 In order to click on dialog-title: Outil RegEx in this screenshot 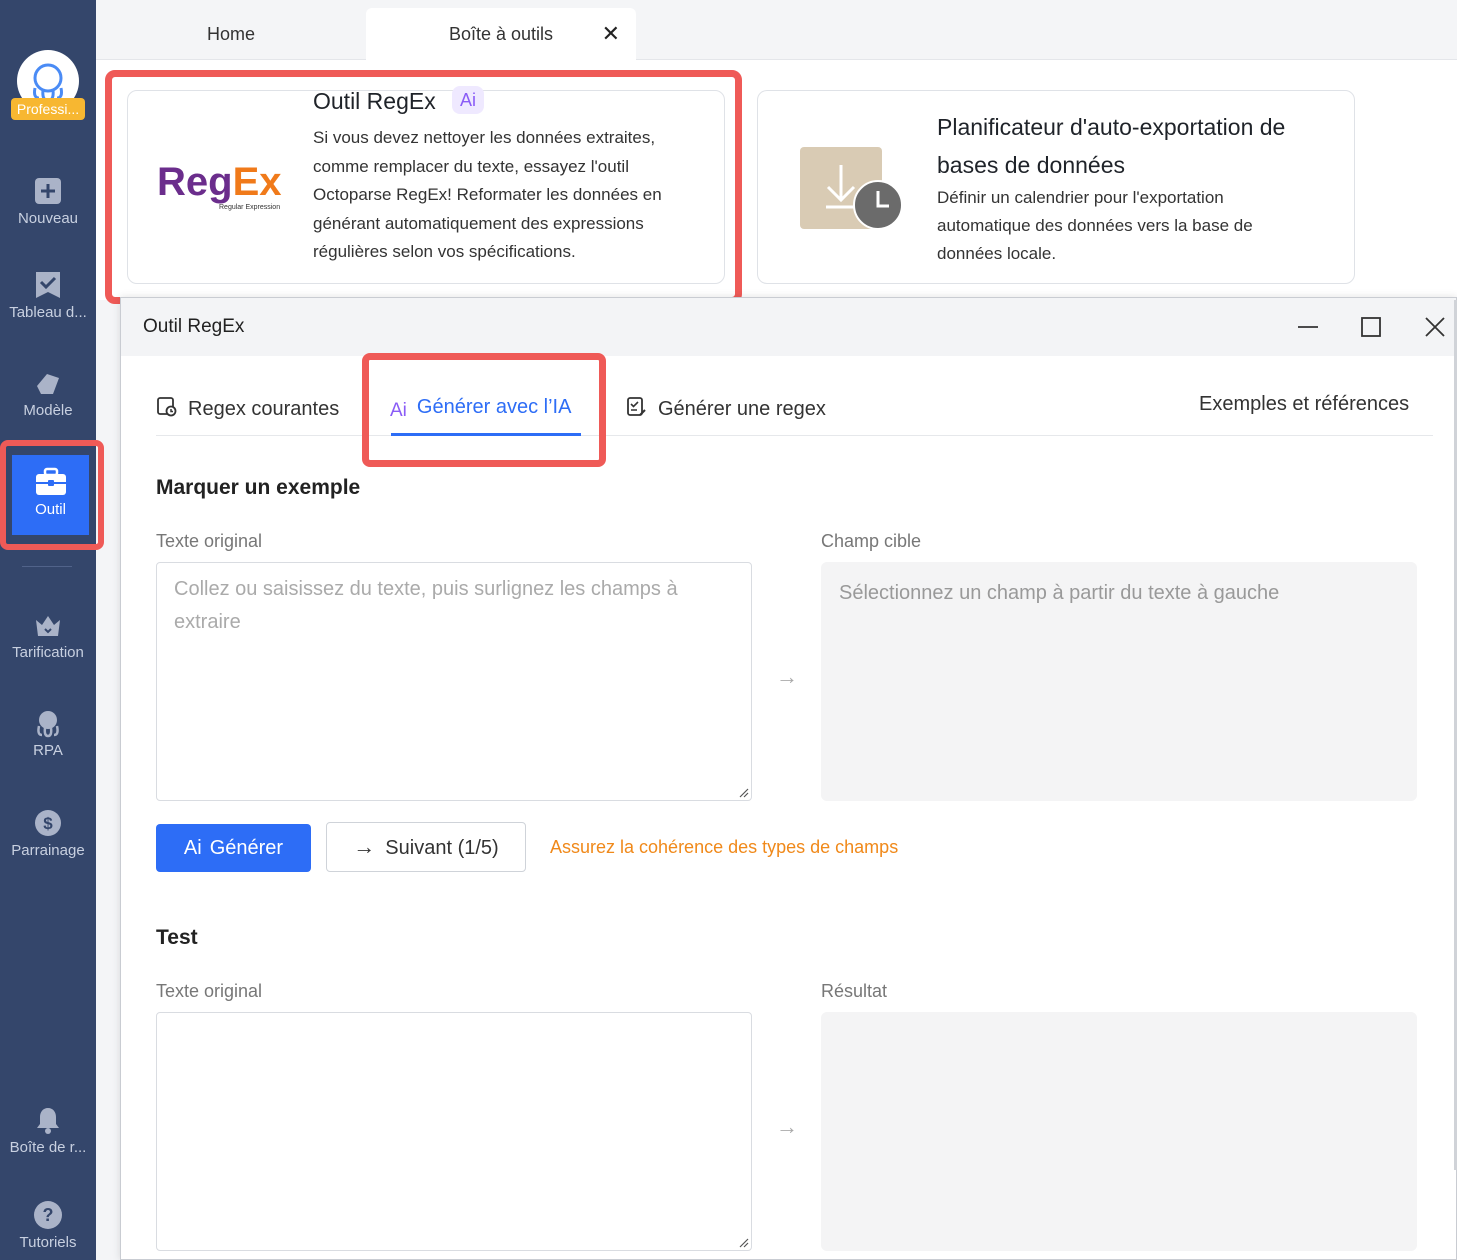, I will do `click(194, 326)`.